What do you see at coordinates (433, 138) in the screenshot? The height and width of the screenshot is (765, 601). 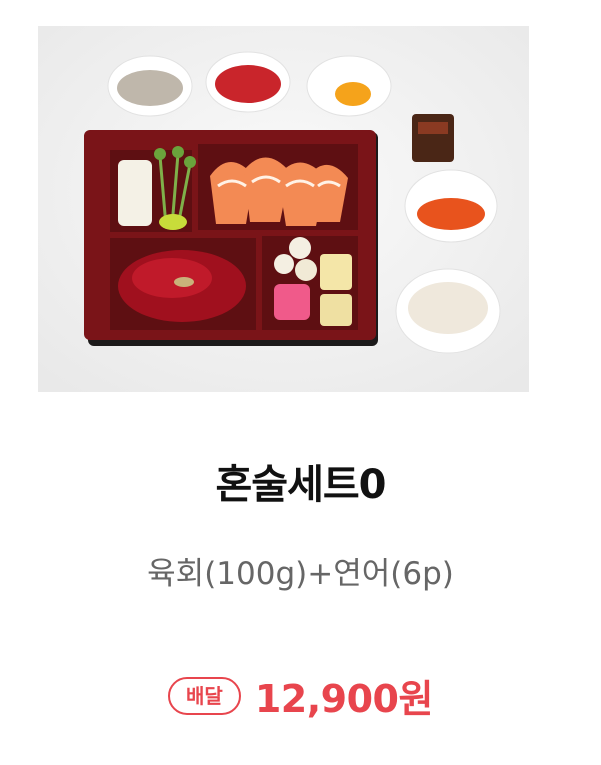 I see `soy-sauce-sachet` at bounding box center [433, 138].